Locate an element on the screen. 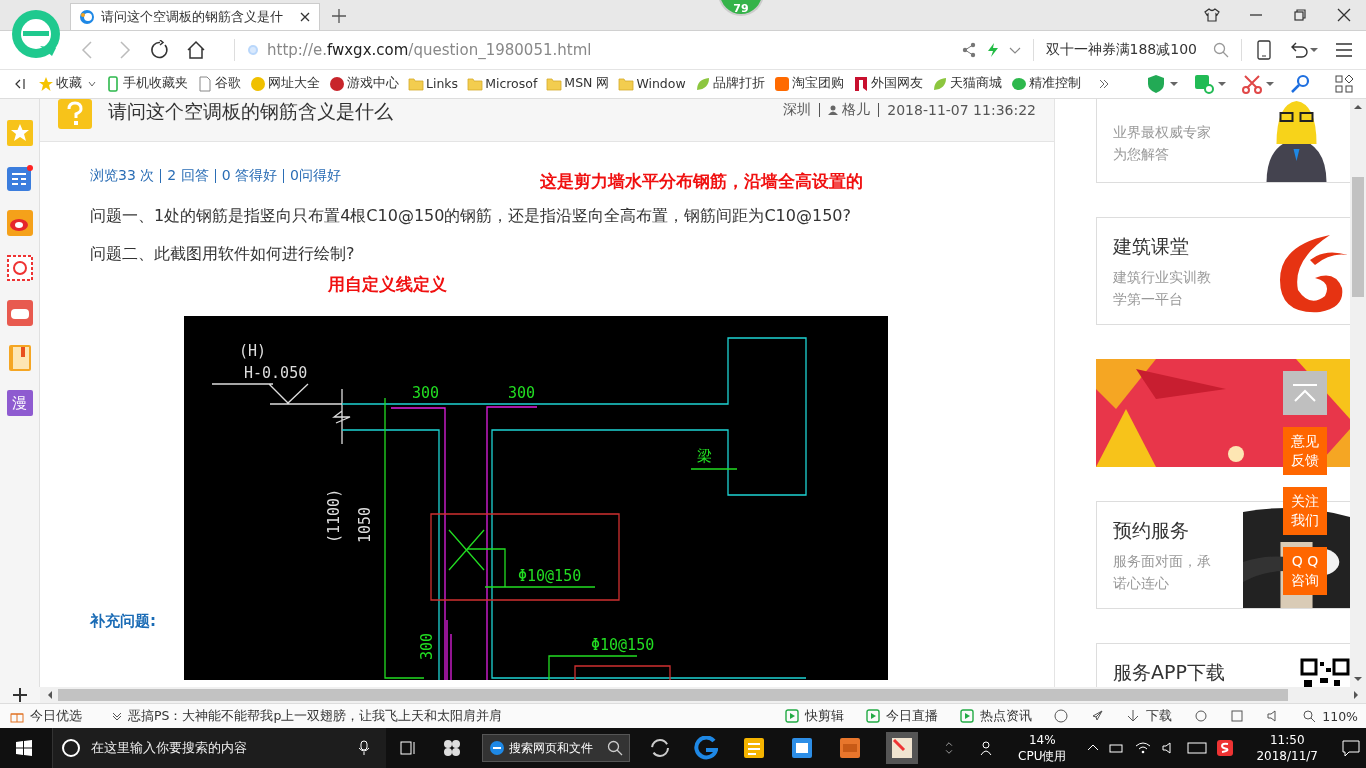  question-paragraph: 问题一、1处的钢筋是指竖向只布置4根C10@150的钢筋，还是指沿竖向全高布置，钢筋间距为C10@150? is located at coordinates (471, 215).